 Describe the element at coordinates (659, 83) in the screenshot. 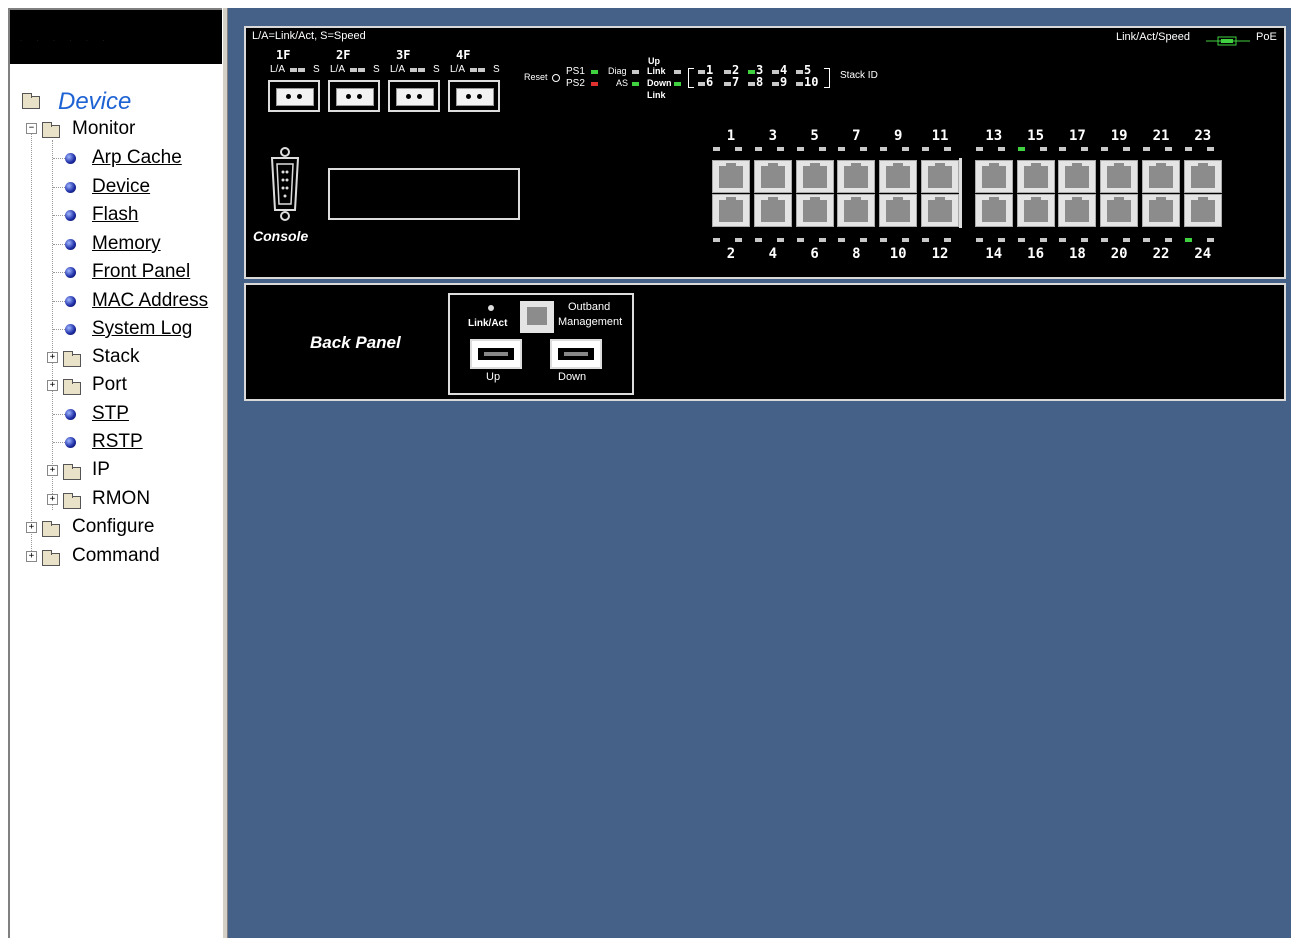

I see `down-label: Down` at that location.